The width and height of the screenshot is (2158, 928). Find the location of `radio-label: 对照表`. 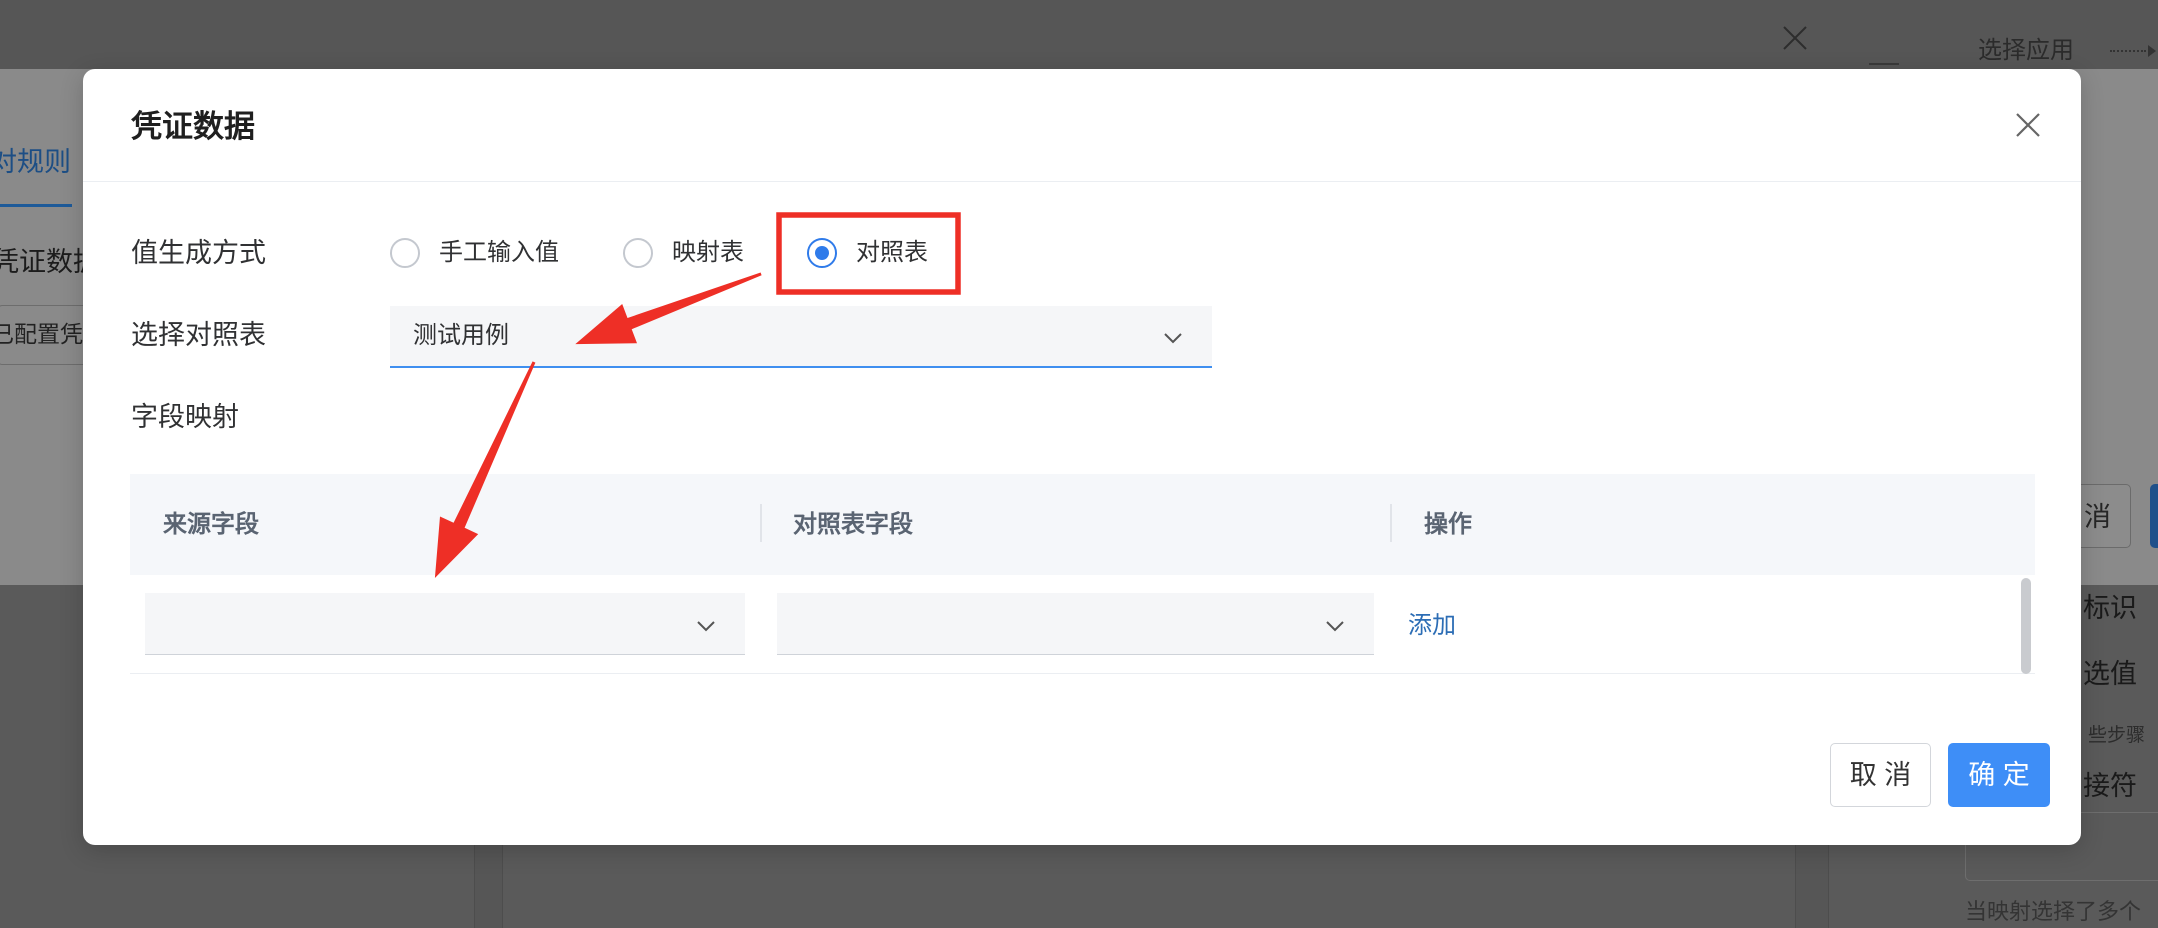

radio-label: 对照表 is located at coordinates (892, 253).